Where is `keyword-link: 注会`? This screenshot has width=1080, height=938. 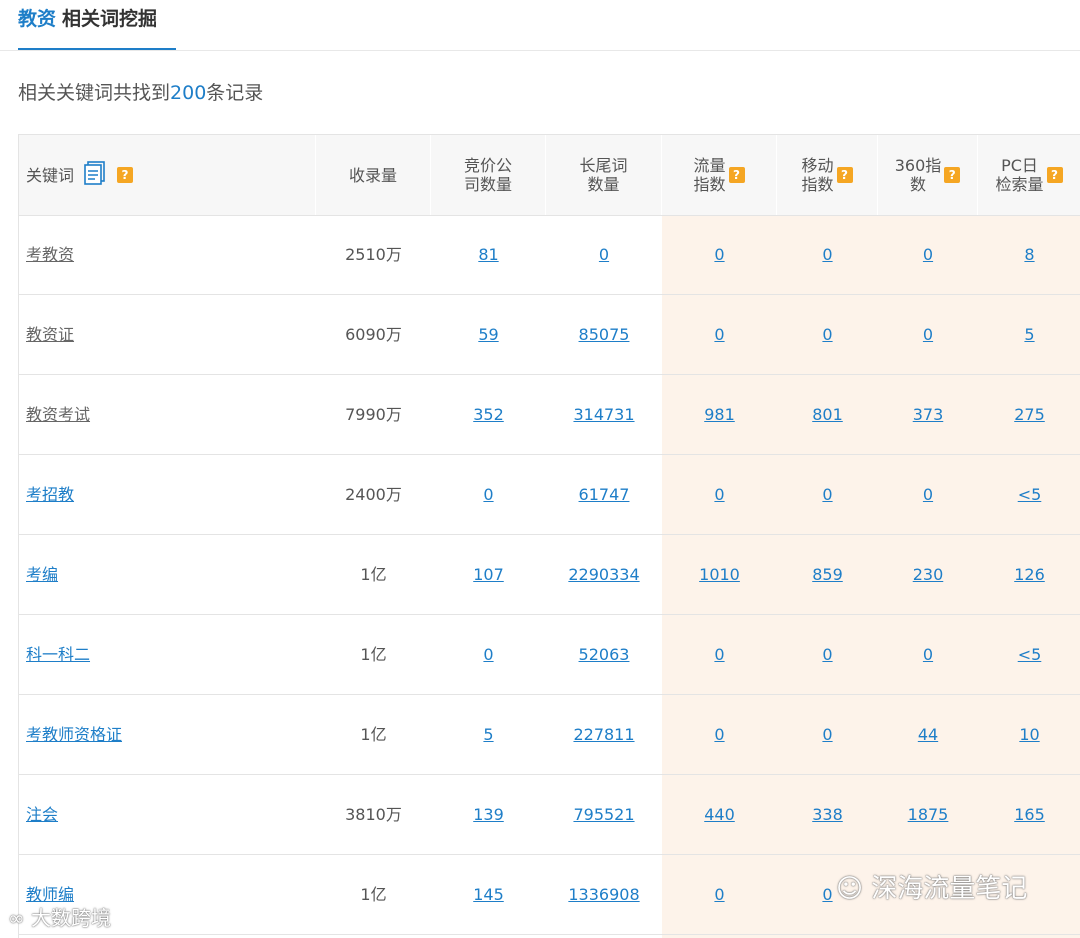 keyword-link: 注会 is located at coordinates (42, 814).